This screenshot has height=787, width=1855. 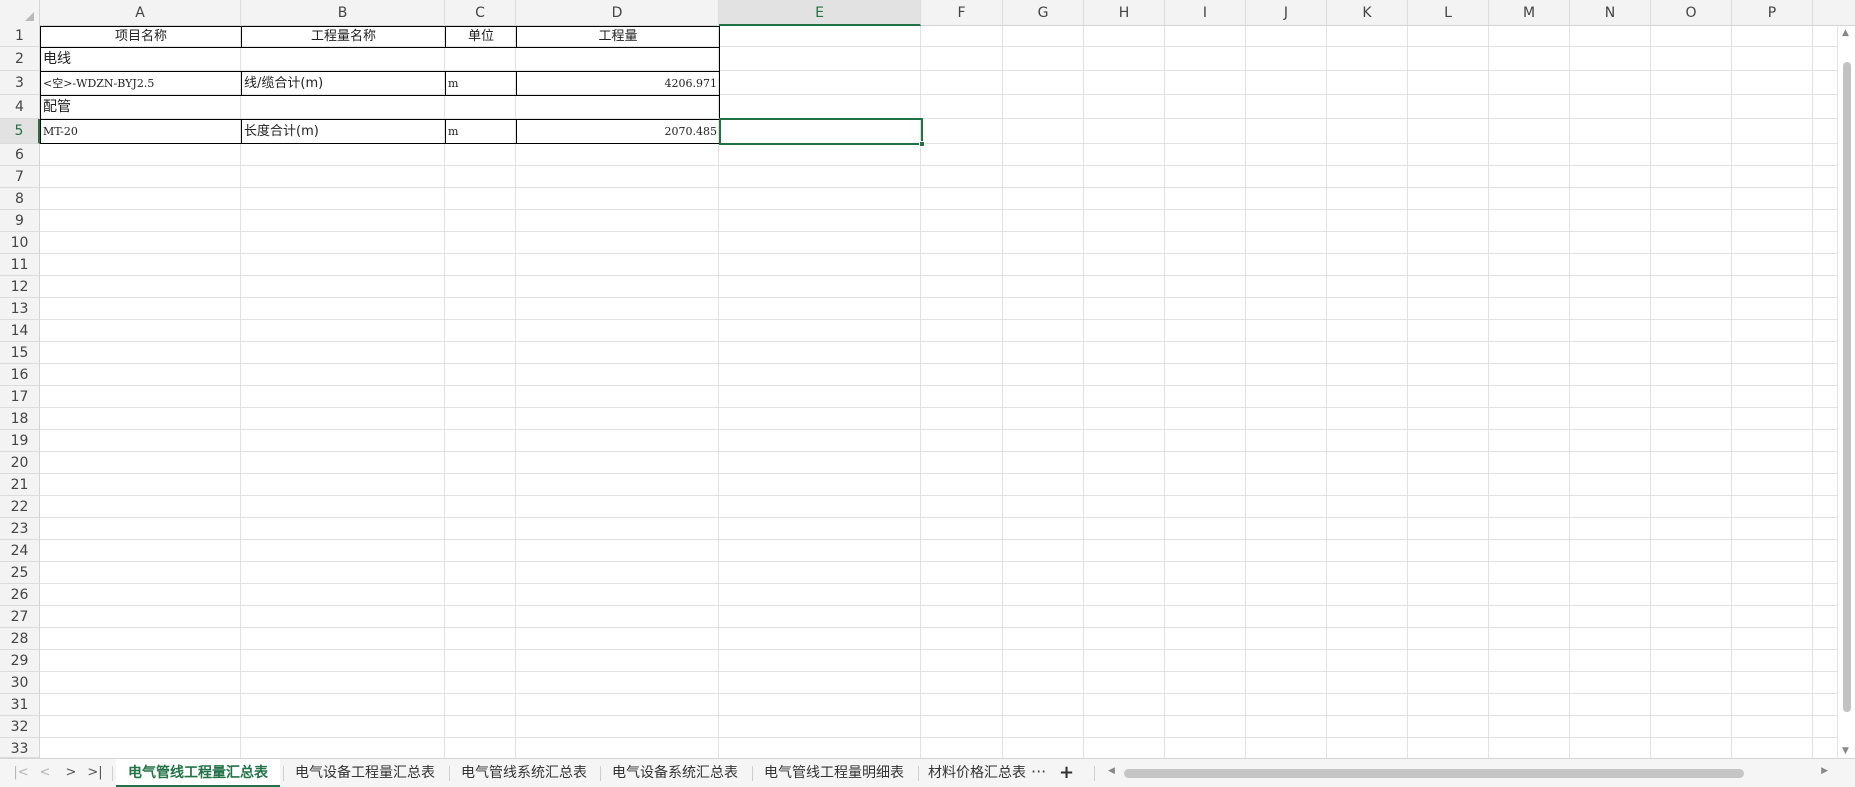 What do you see at coordinates (20, 573) in the screenshot?
I see `row-header-25: 25` at bounding box center [20, 573].